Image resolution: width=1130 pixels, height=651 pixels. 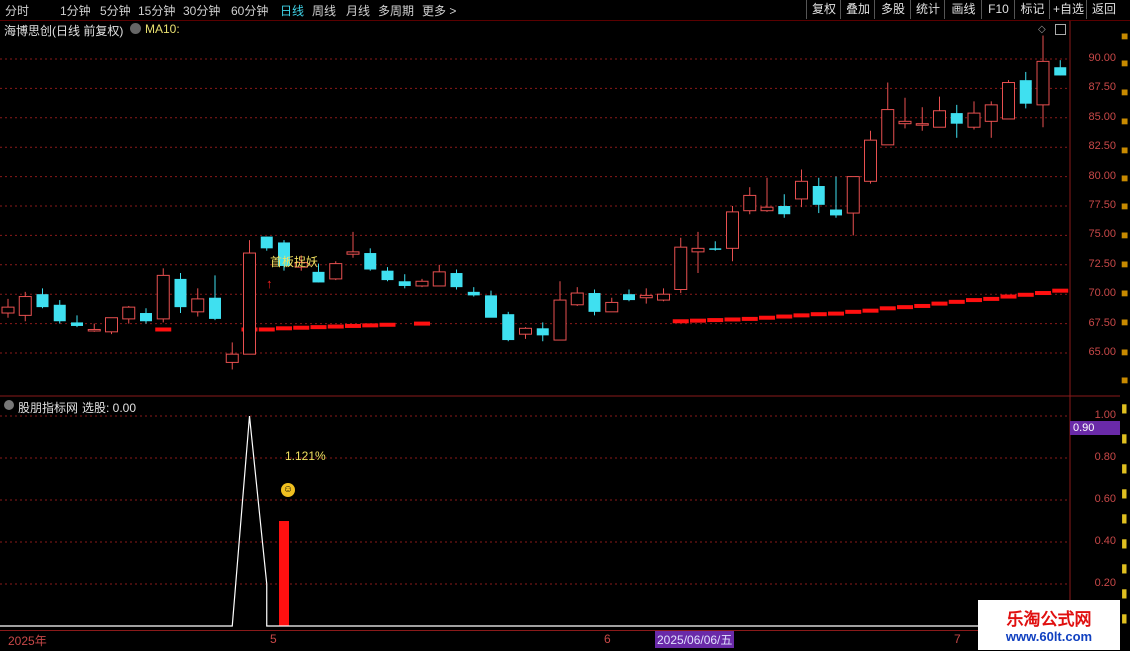 I want to click on buy-arrow-icon: ↑, so click(x=269, y=283).